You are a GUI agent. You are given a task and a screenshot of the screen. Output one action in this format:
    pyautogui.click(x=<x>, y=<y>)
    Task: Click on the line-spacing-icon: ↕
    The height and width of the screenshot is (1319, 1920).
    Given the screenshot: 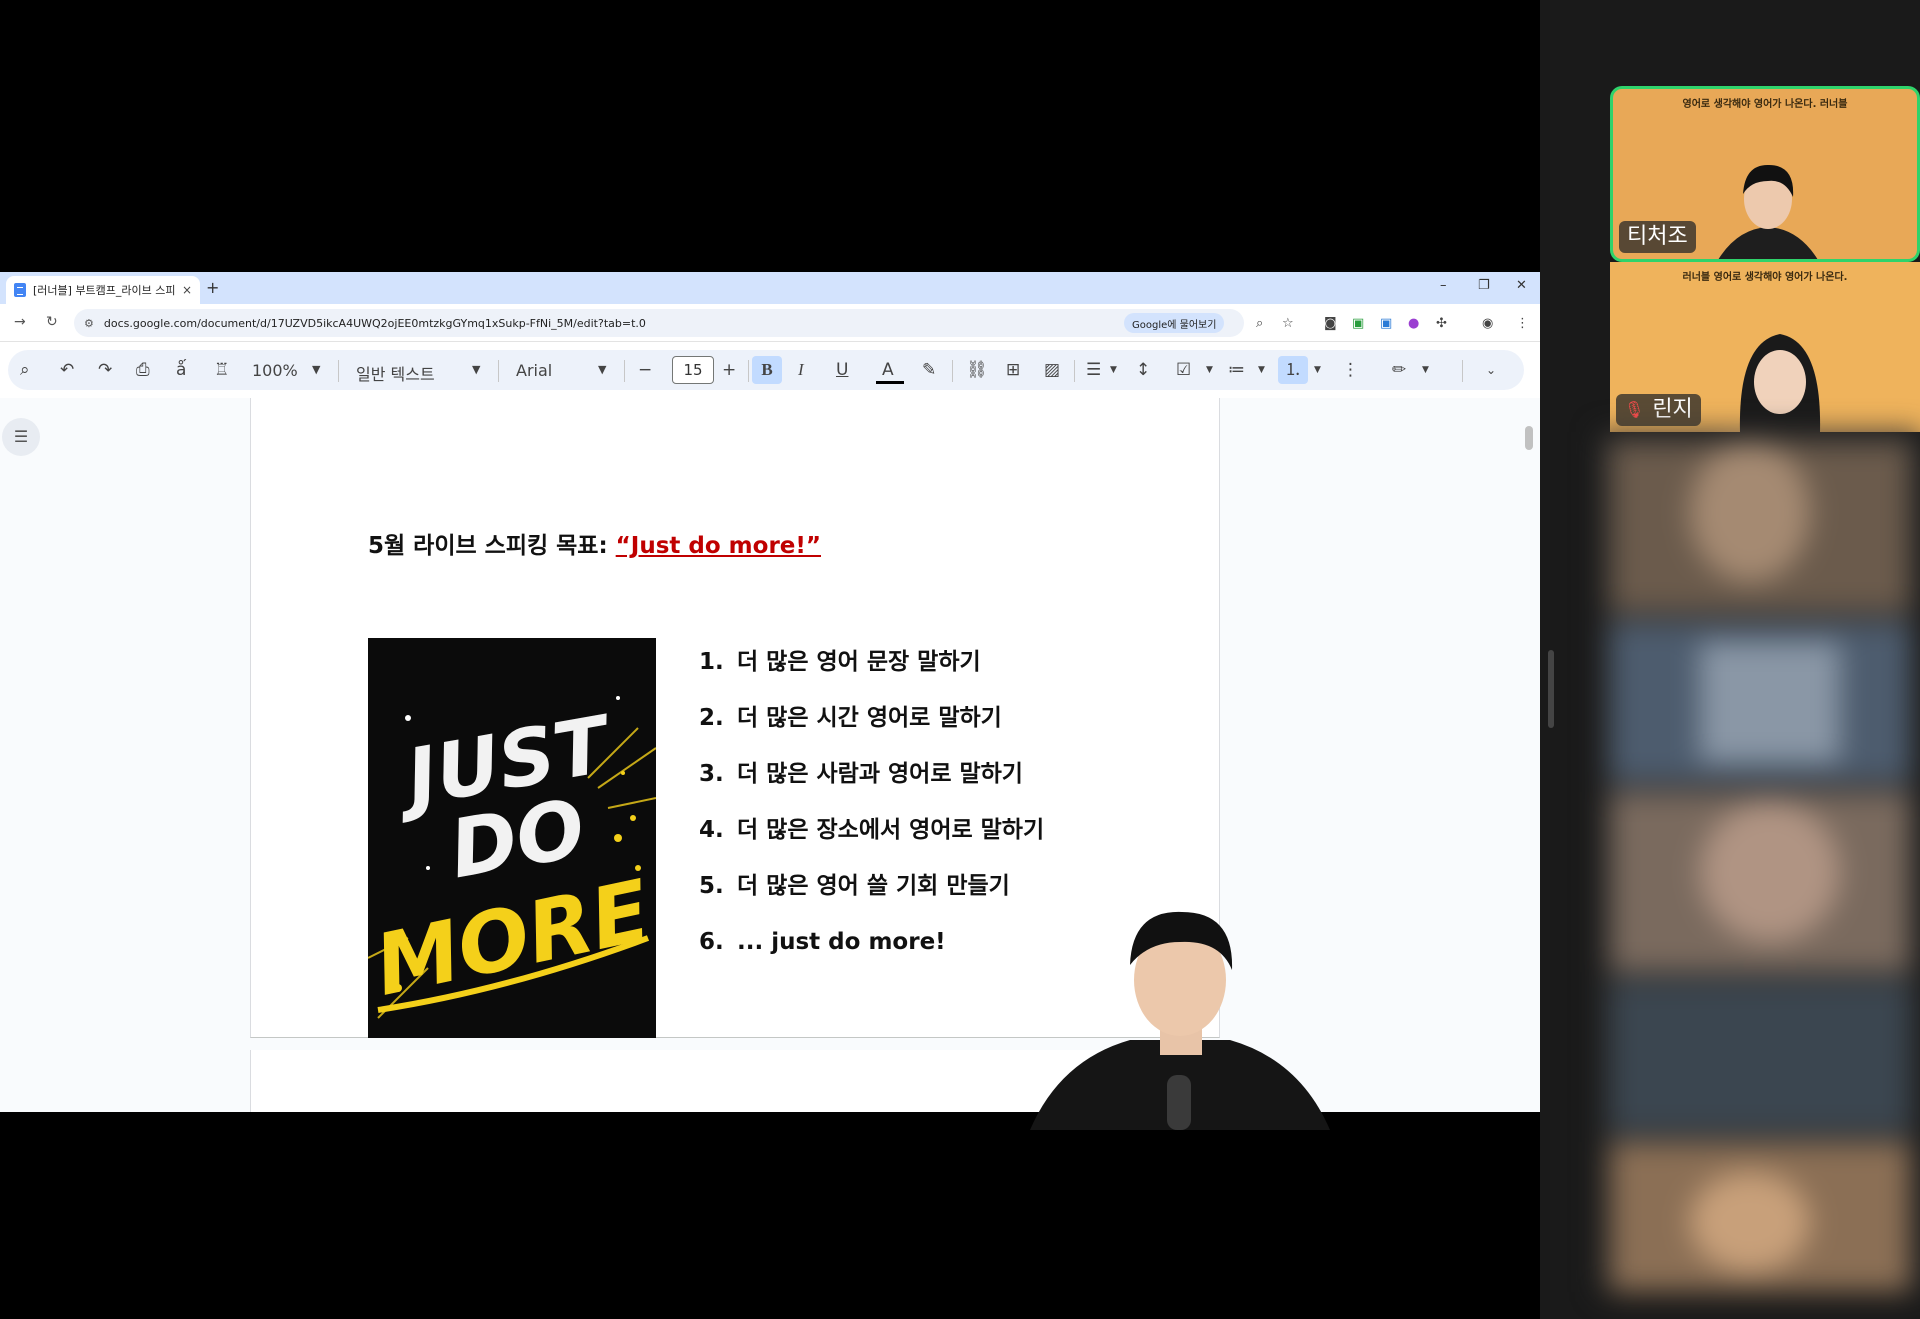 What is the action you would take?
    pyautogui.click(x=1143, y=370)
    